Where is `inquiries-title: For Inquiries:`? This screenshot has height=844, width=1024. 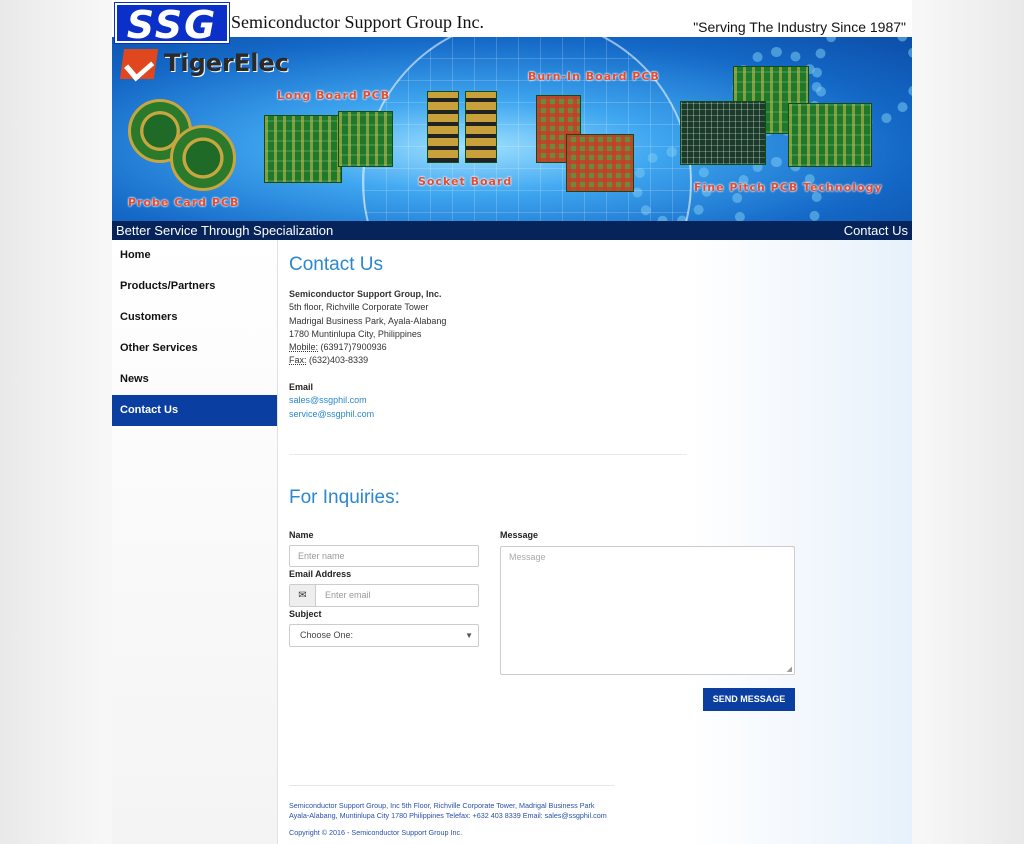 inquiries-title: For Inquiries: is located at coordinates (344, 497).